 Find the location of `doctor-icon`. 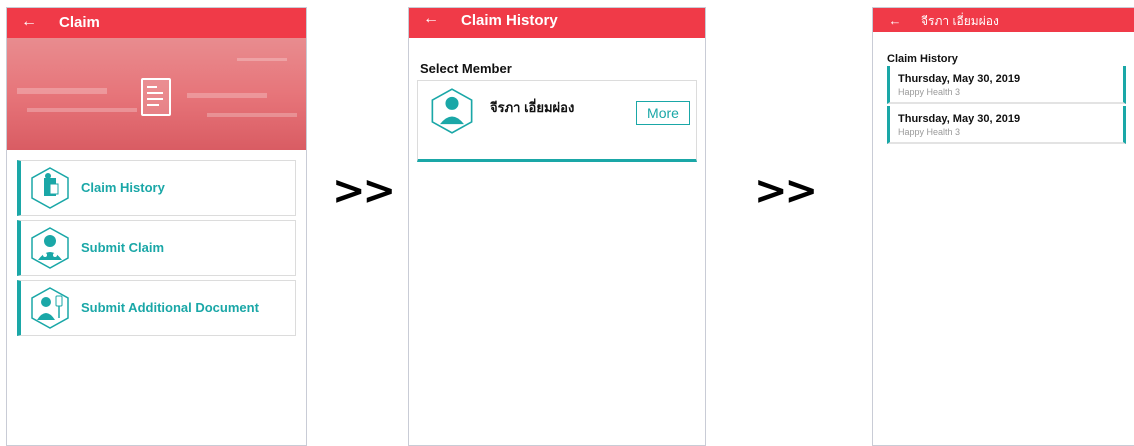

doctor-icon is located at coordinates (50, 248).